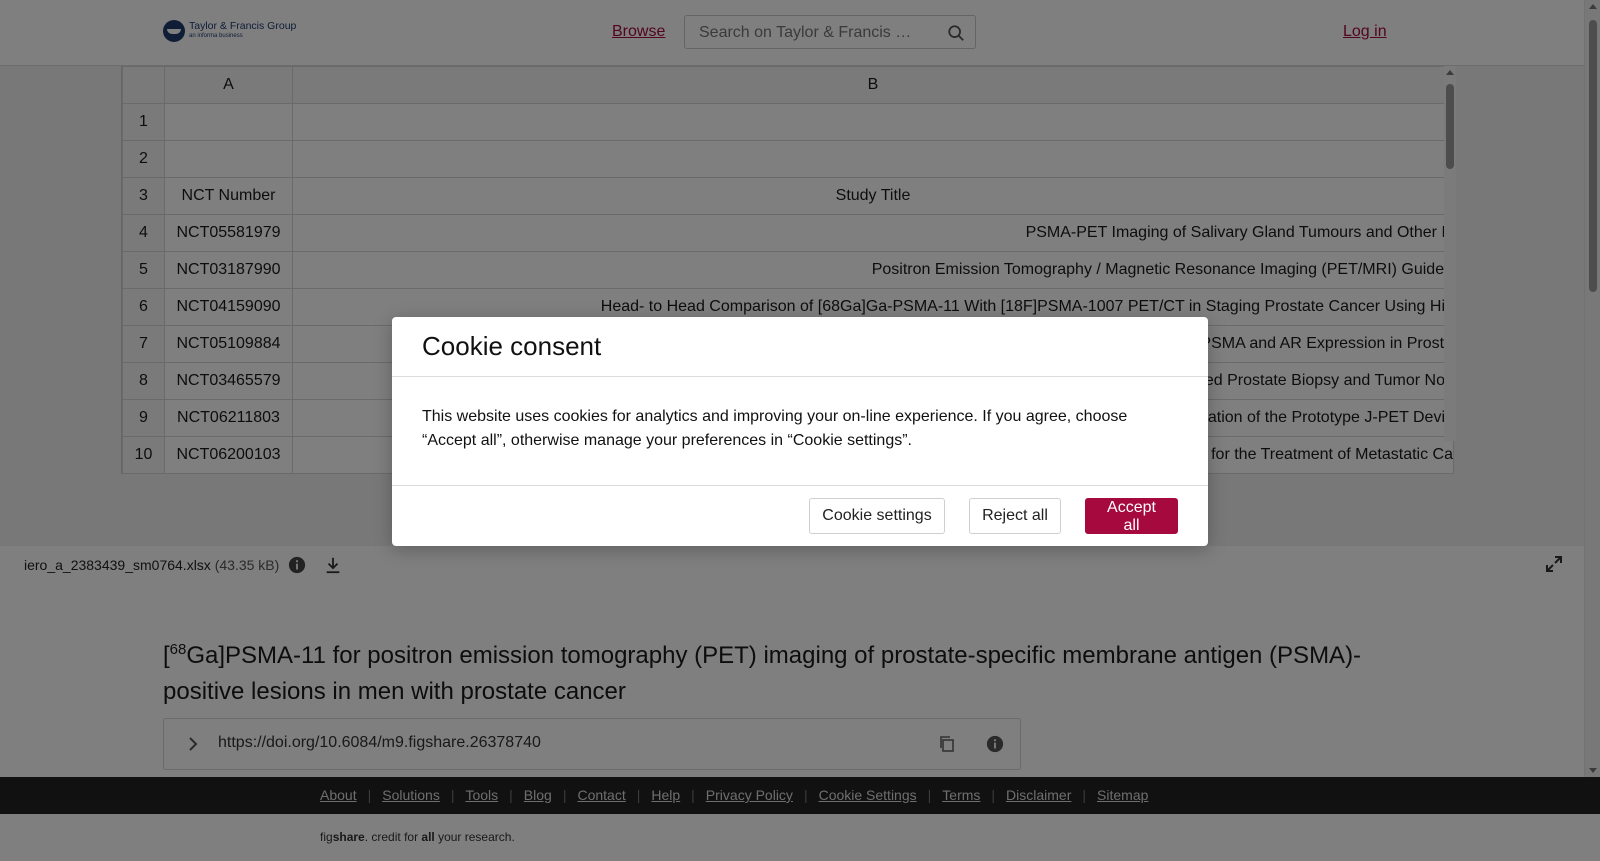 Image resolution: width=1600 pixels, height=861 pixels. Describe the element at coordinates (1015, 516) in the screenshot. I see `reject-all-button: Reject all` at that location.